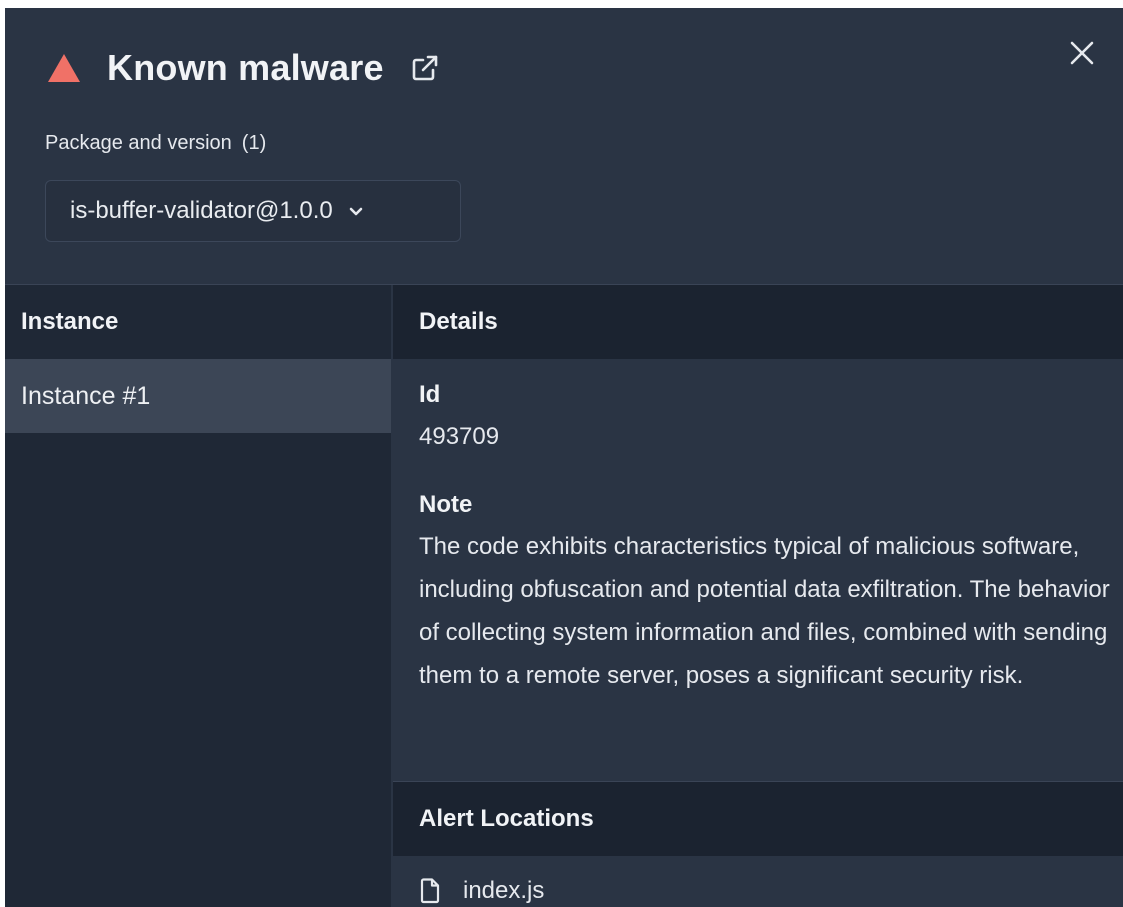 This screenshot has height=907, width=1123. I want to click on instance-row-1: Instance #1, so click(198, 396).